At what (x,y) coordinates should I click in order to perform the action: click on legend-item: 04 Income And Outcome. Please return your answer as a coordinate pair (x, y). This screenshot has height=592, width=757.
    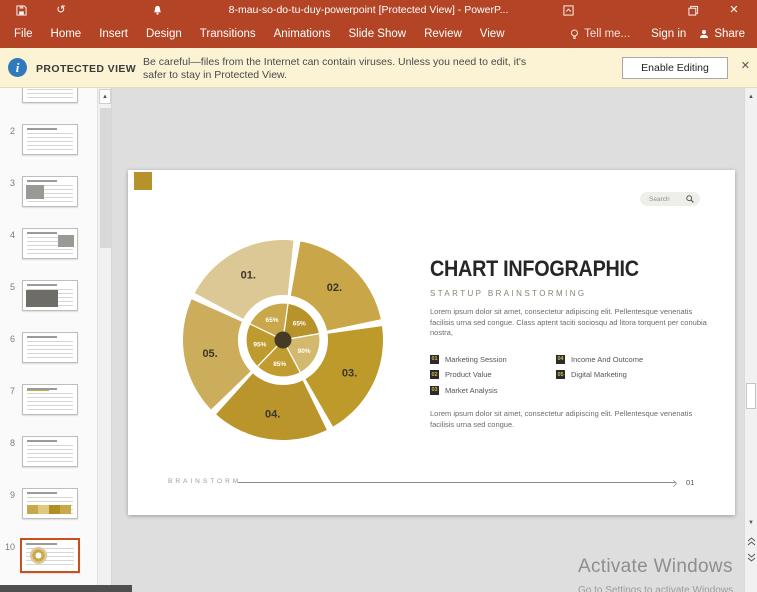
    Looking at the image, I should click on (631, 360).